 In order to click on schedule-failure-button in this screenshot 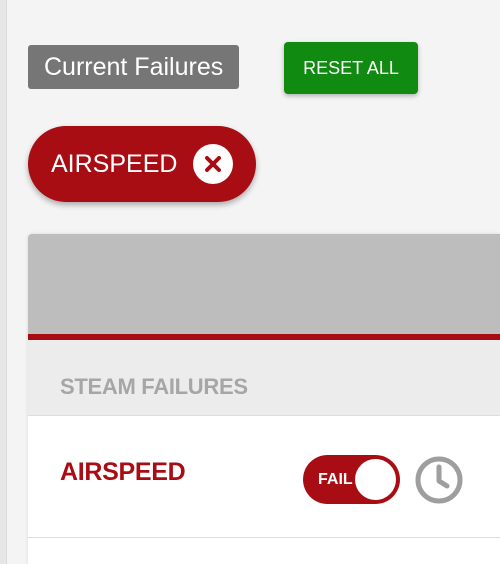, I will do `click(439, 480)`.